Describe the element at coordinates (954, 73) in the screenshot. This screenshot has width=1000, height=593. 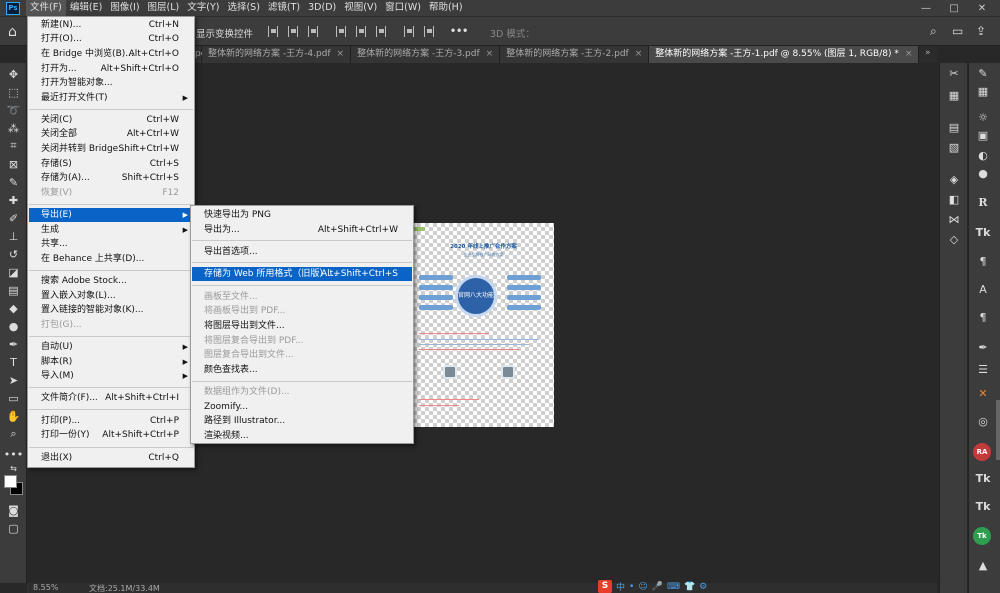
I see `scissors-icon: ✂` at that location.